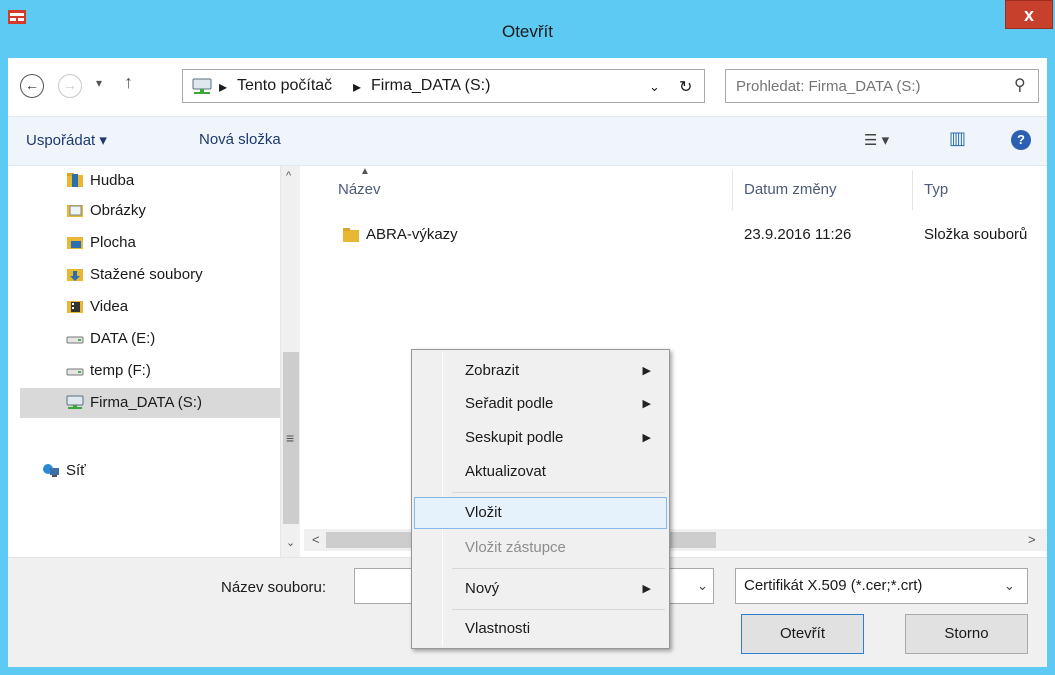  Describe the element at coordinates (150, 471) in the screenshot. I see `nav-item-sit: Síť` at that location.